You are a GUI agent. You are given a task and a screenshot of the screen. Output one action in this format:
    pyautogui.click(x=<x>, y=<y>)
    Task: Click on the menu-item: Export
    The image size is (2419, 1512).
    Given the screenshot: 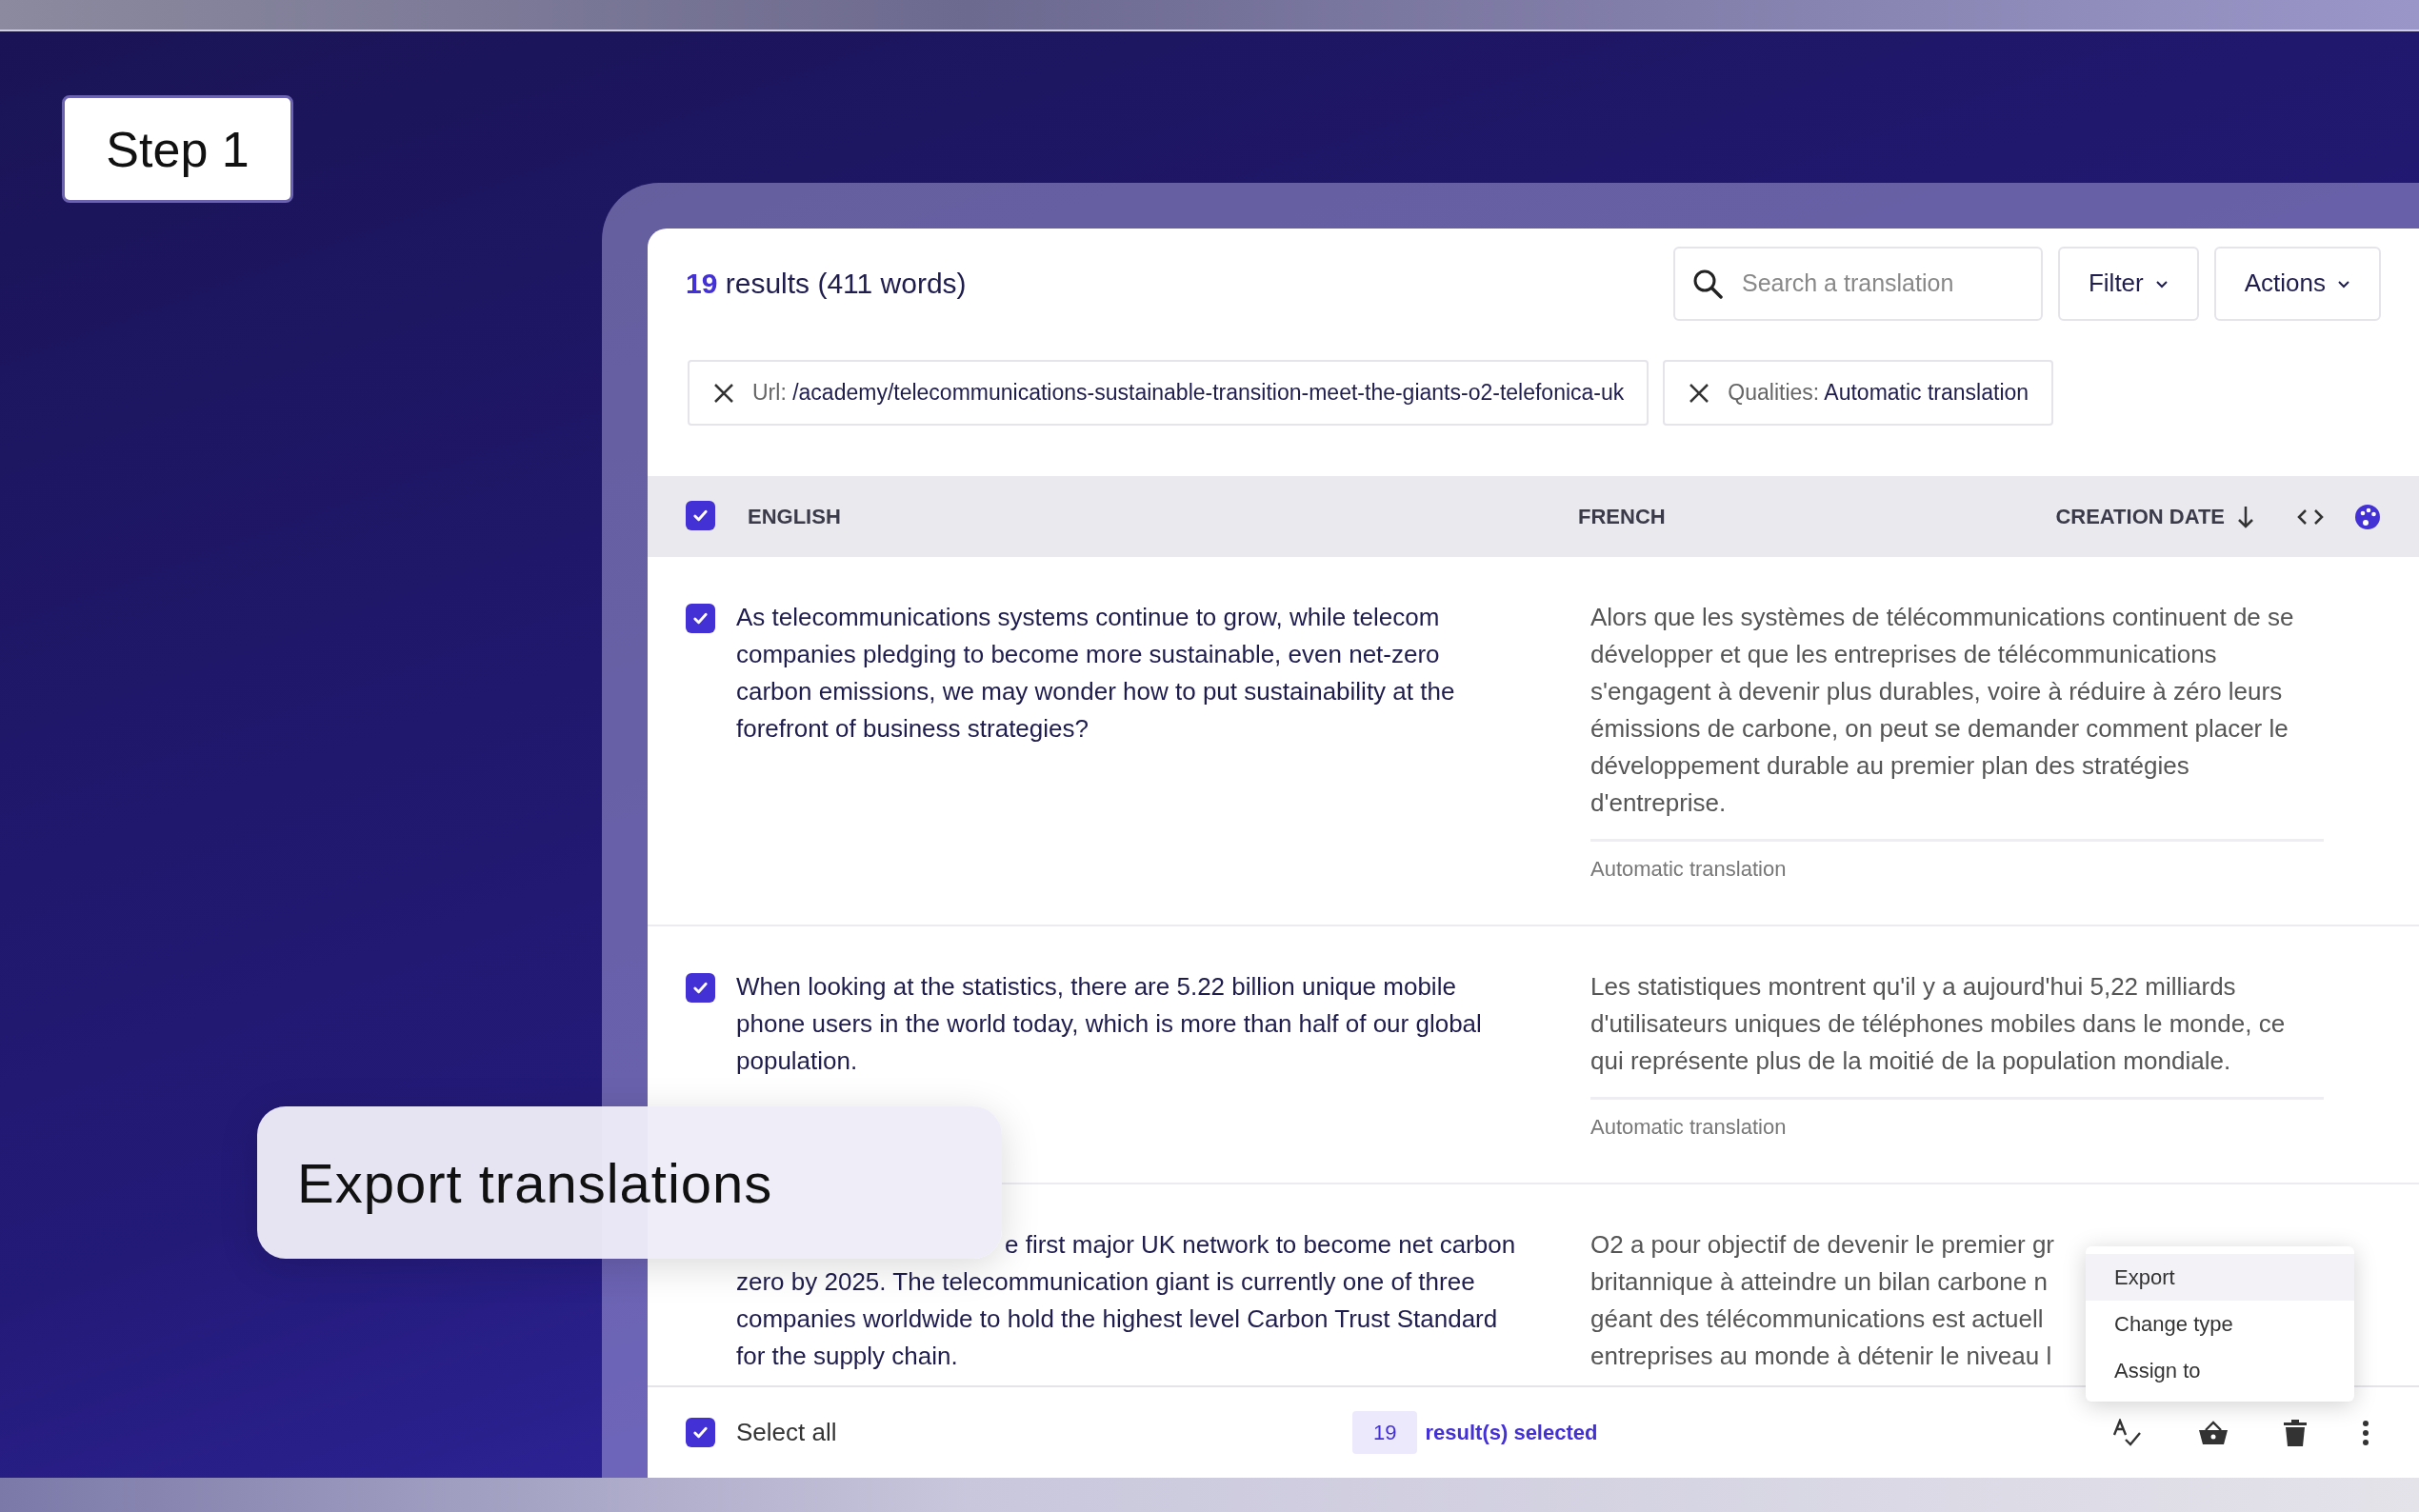 What is the action you would take?
    pyautogui.click(x=2220, y=1277)
    